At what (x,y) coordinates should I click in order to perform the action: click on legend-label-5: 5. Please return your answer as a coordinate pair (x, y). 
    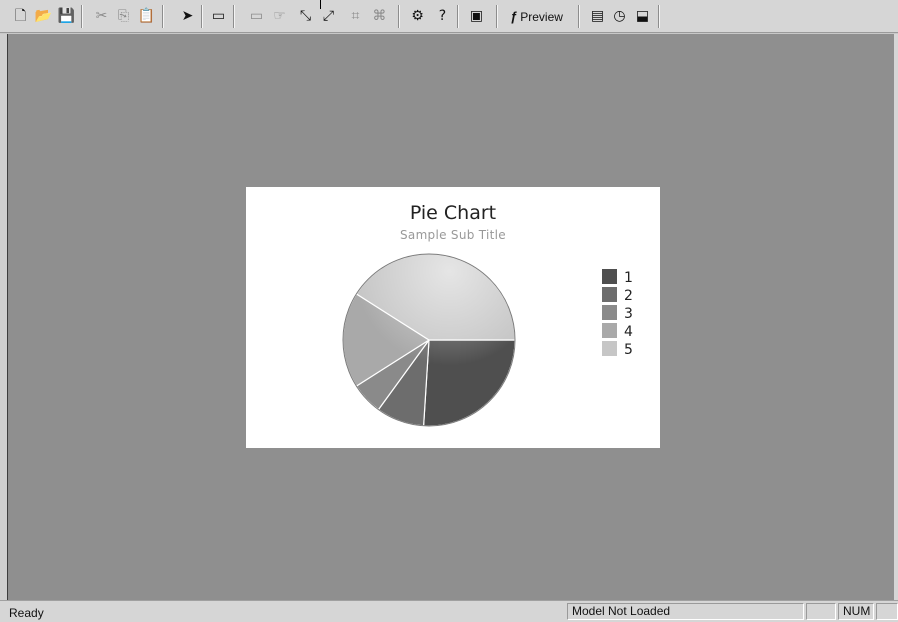
    Looking at the image, I should click on (628, 350).